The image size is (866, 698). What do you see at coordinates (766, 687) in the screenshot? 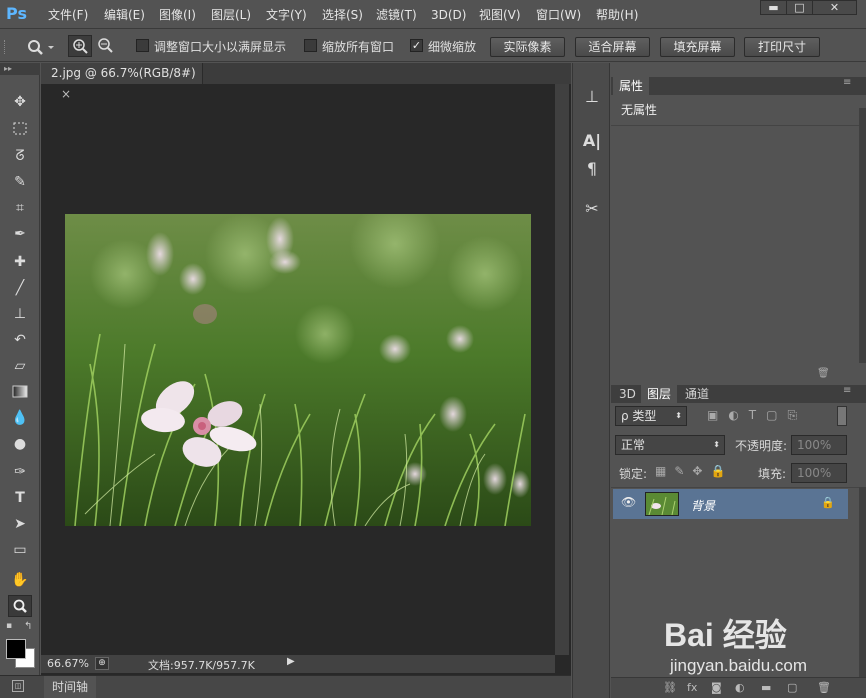
I see `new-group-icon: ▬` at bounding box center [766, 687].